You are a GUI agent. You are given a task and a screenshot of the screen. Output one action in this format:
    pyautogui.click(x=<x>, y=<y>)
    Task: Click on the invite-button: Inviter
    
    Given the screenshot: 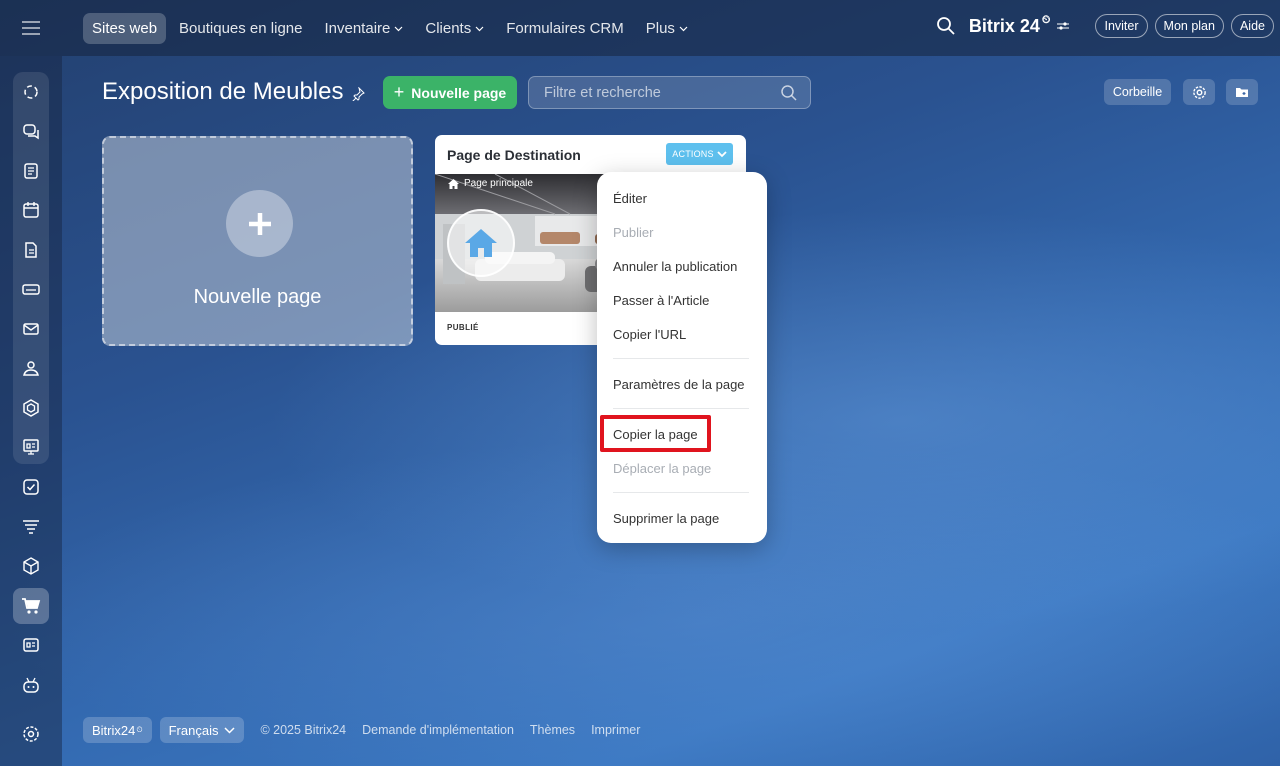 What is the action you would take?
    pyautogui.click(x=1121, y=26)
    